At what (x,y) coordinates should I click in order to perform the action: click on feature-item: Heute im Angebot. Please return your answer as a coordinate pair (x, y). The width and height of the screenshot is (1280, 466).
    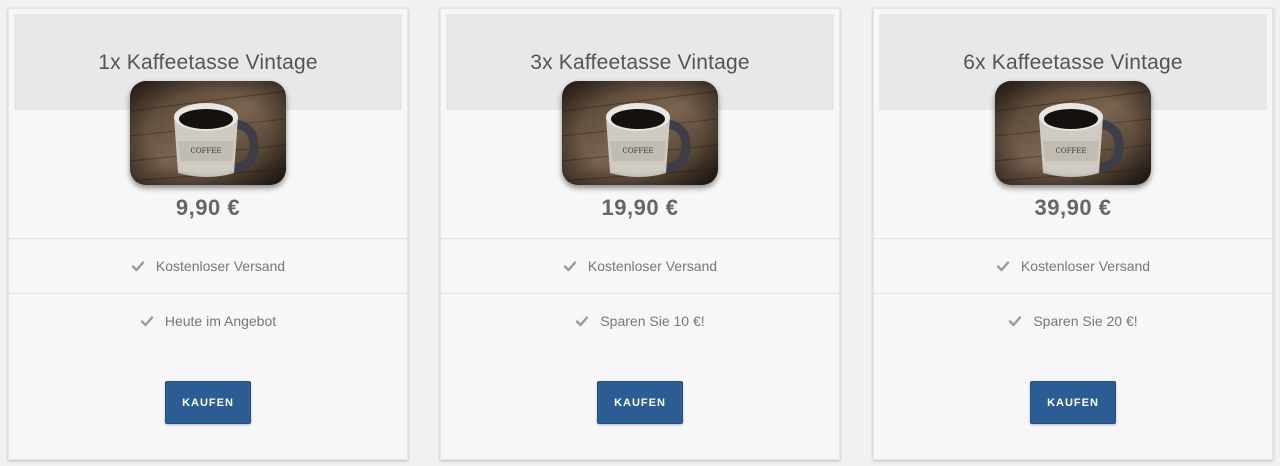
    Looking at the image, I should click on (208, 321).